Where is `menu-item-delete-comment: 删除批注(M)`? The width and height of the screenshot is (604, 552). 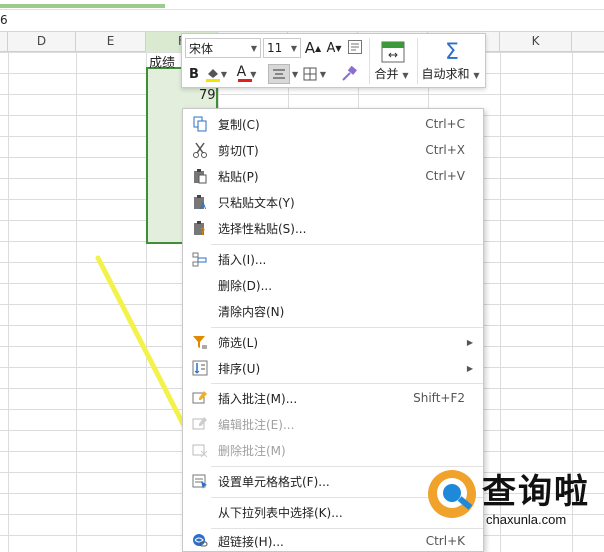
menu-item-delete-comment: 删除批注(M) is located at coordinates (333, 450).